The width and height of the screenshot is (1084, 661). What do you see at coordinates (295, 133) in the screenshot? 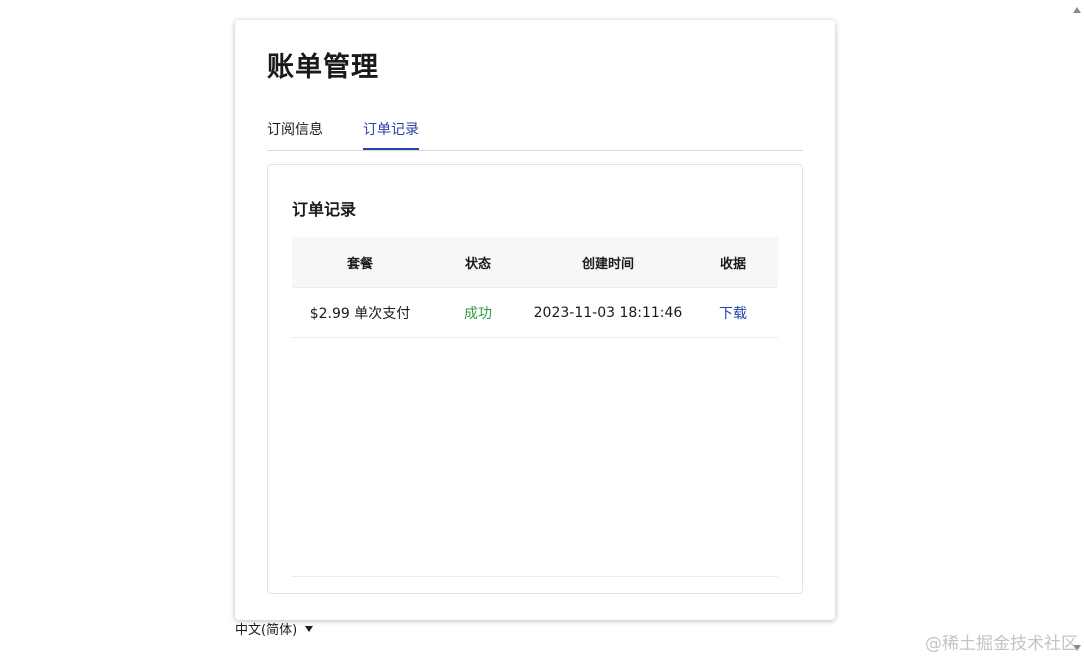
I see `tab-subscription-info: 订阅信息` at bounding box center [295, 133].